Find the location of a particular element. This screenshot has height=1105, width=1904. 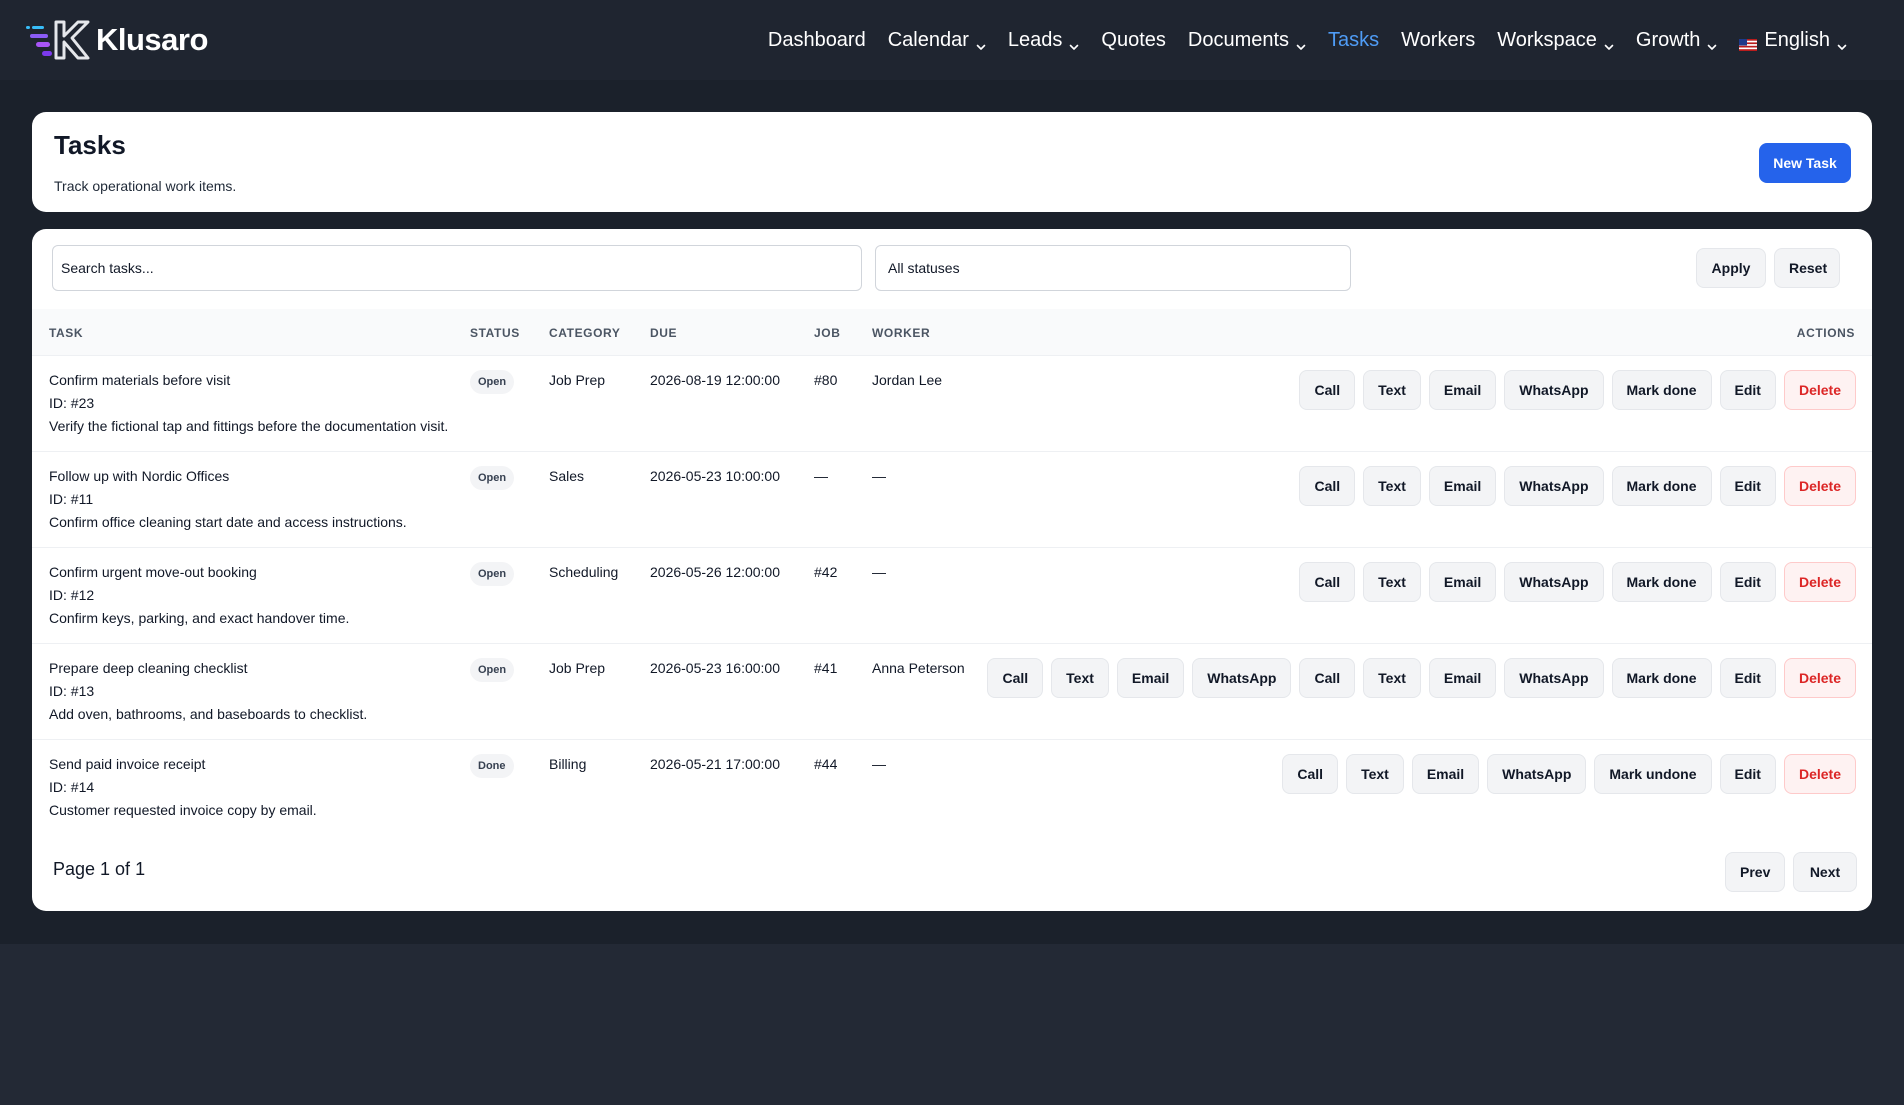

column-header-status: Status is located at coordinates (495, 333).